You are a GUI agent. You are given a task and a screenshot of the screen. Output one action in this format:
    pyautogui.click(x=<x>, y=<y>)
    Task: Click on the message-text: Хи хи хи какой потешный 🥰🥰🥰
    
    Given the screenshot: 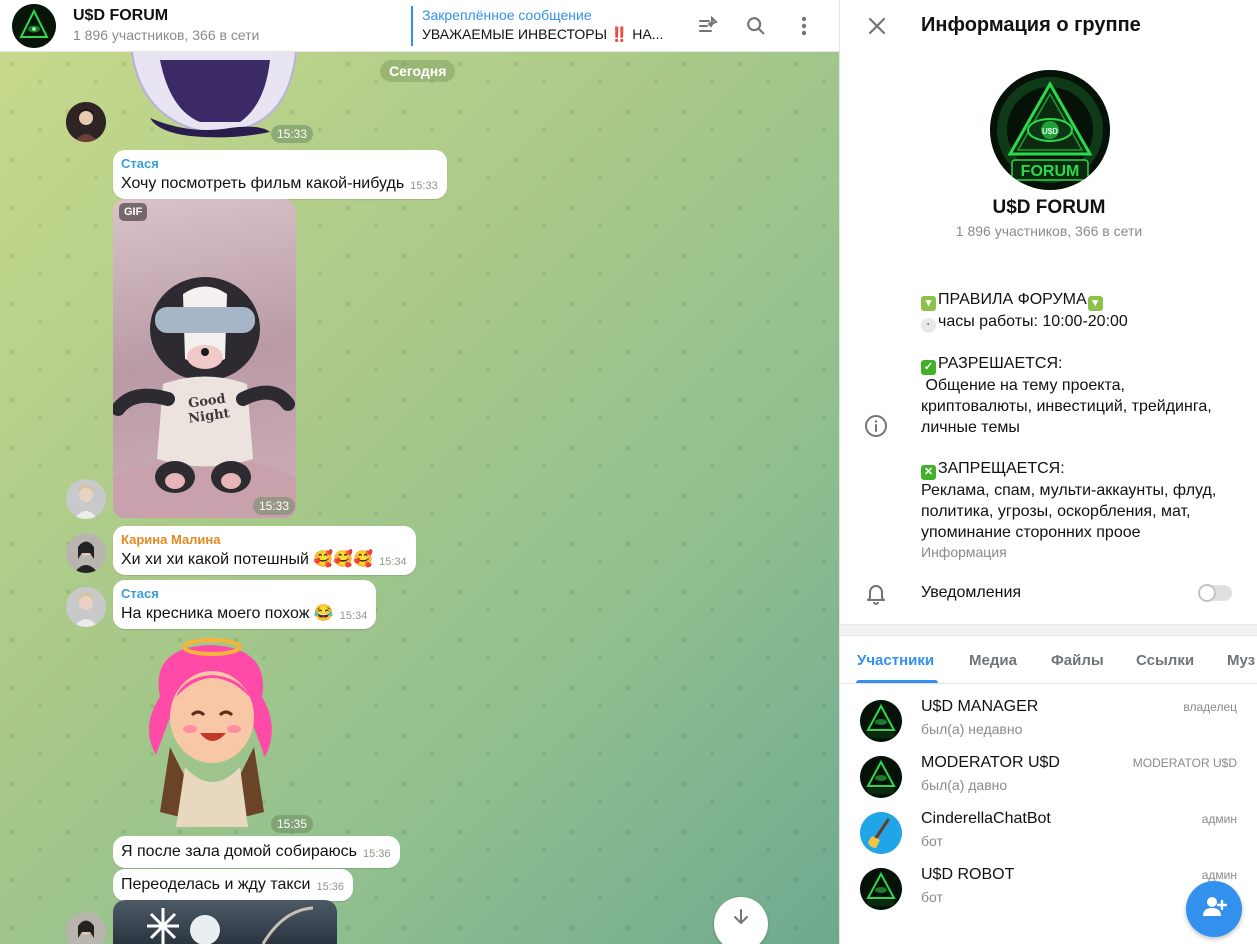 What is the action you would take?
    pyautogui.click(x=247, y=559)
    